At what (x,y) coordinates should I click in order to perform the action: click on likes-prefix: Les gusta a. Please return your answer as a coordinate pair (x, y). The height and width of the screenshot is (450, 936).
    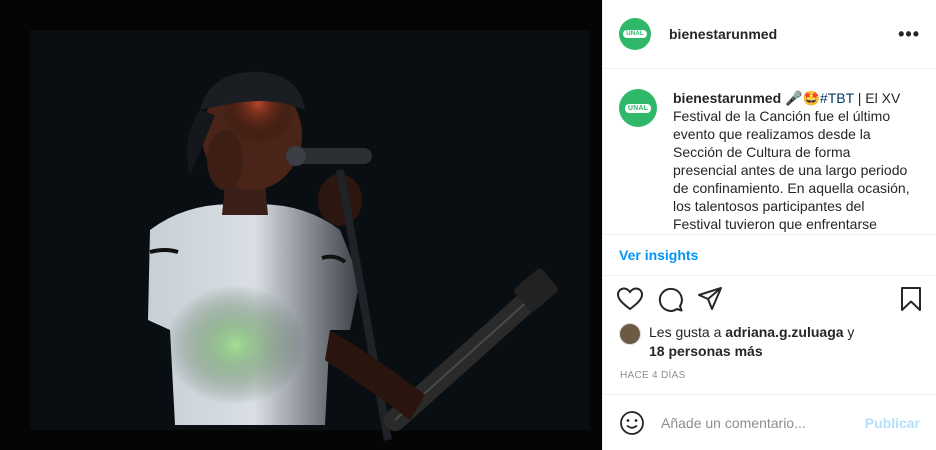
    Looking at the image, I should click on (687, 331).